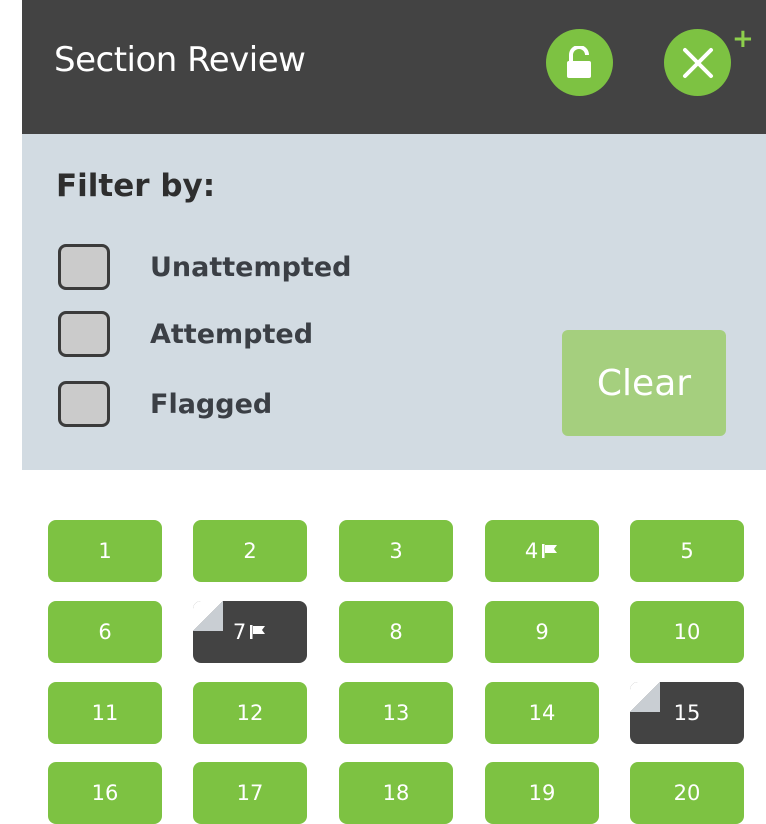  I want to click on question-button-16: 16, so click(105, 793).